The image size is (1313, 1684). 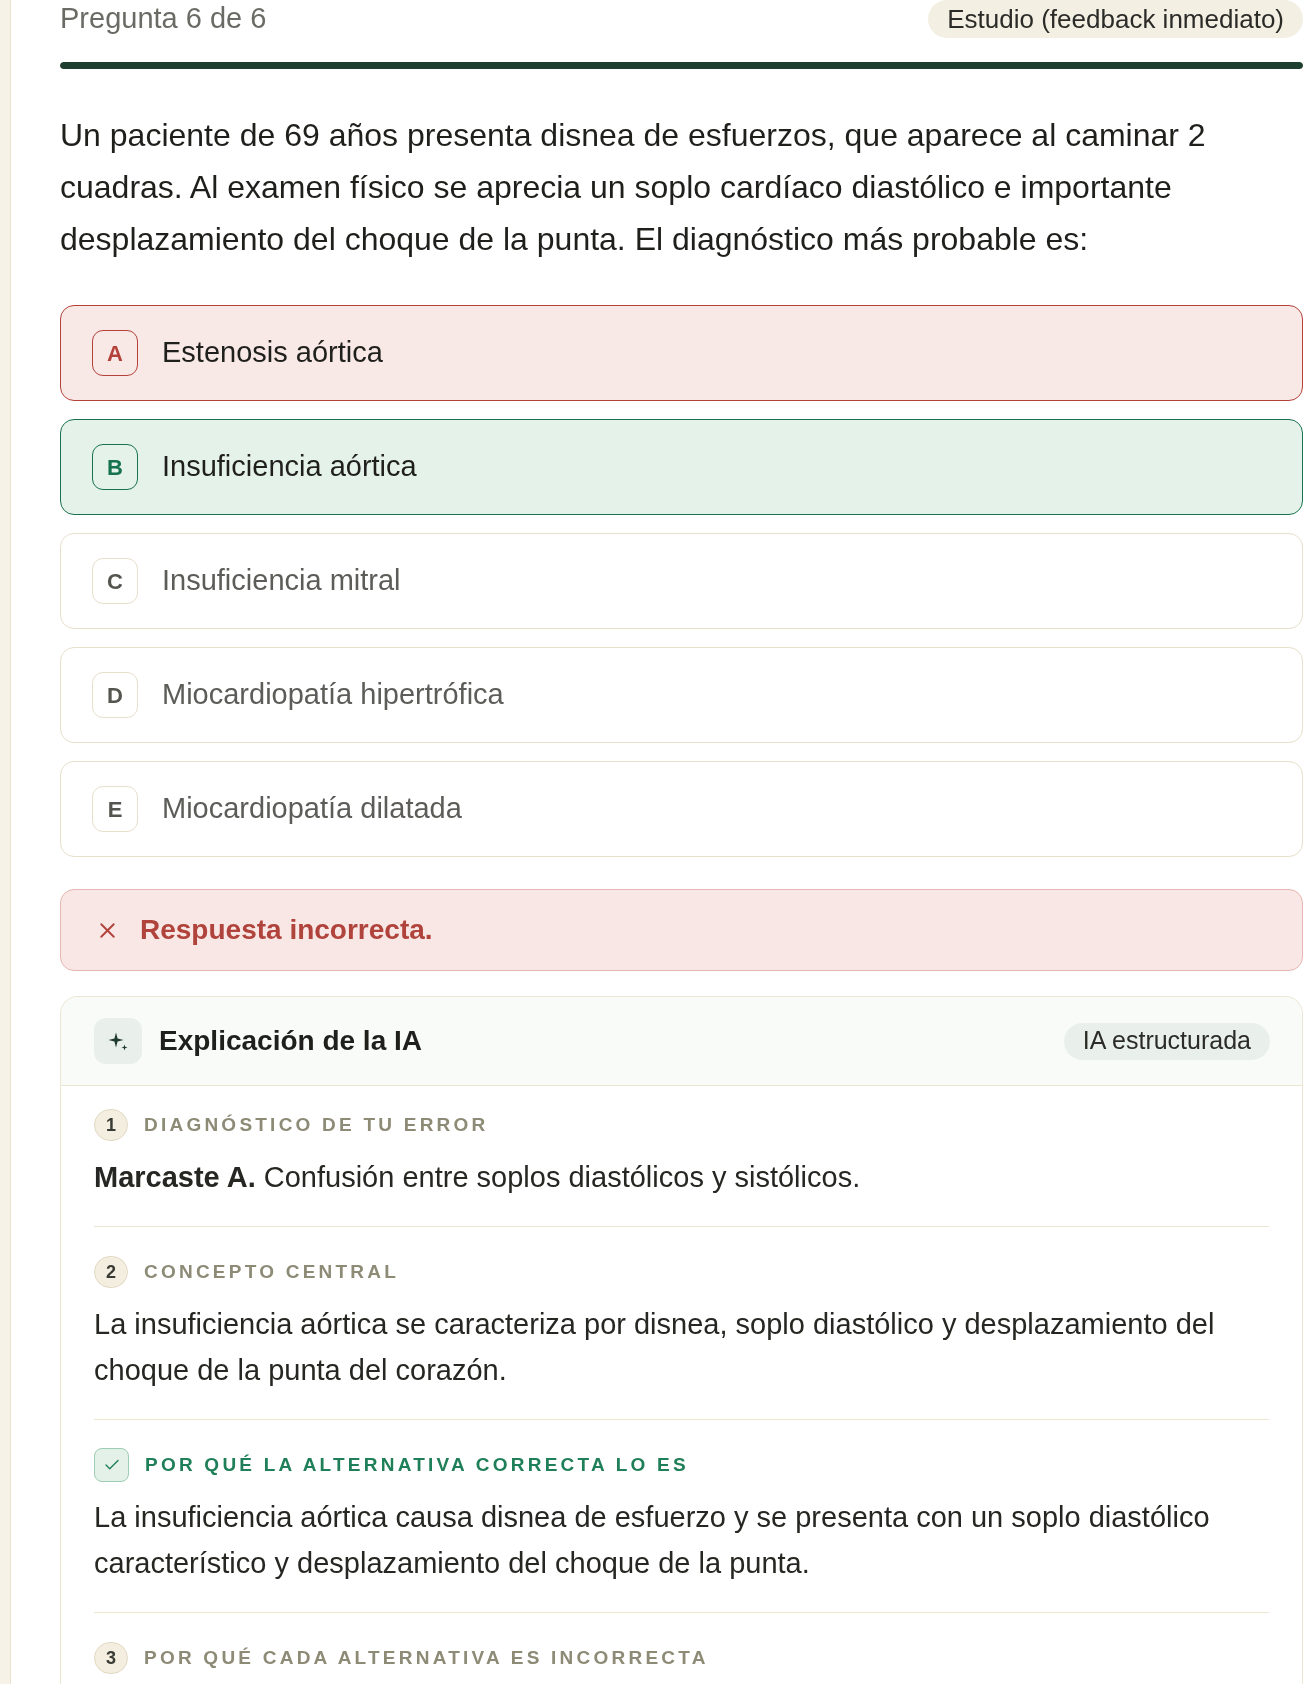 I want to click on progress-label: Pregunta 6 de 6, so click(x=163, y=19).